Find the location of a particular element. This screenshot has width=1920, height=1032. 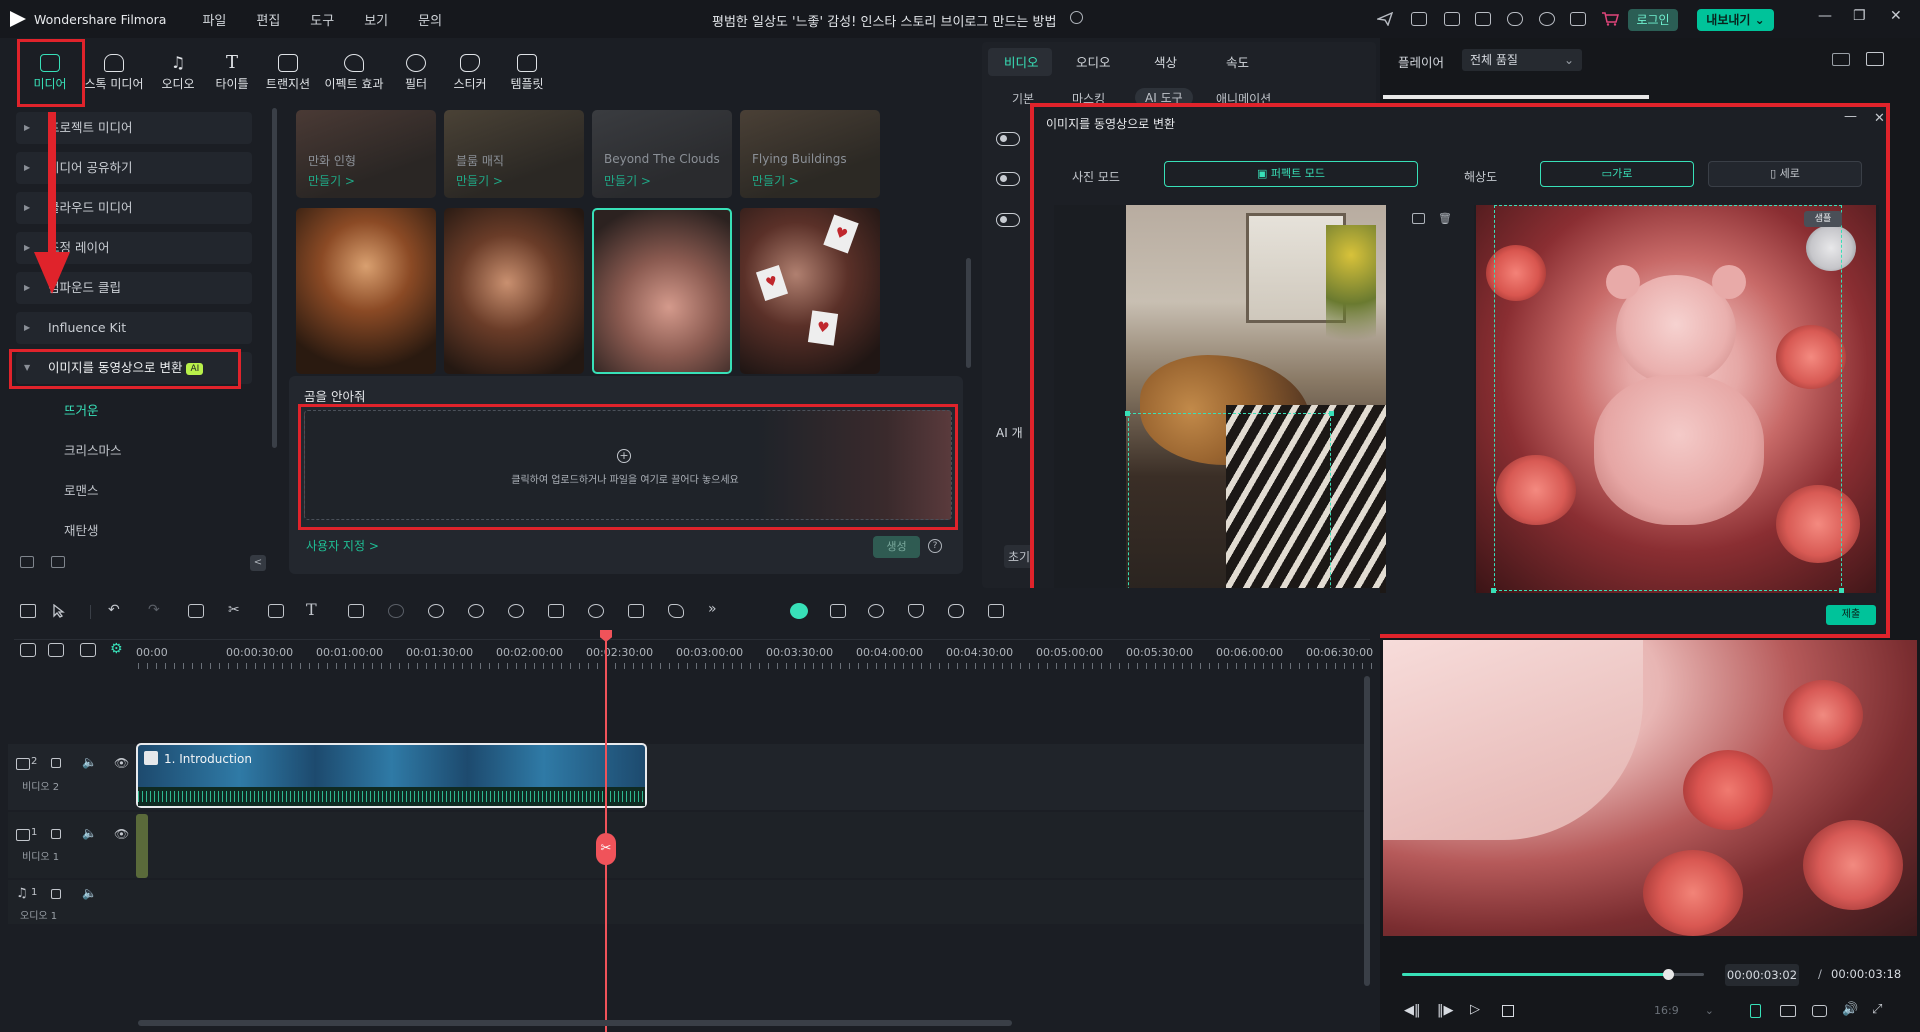

restore-icon: ❐ is located at coordinates (1859, 16).